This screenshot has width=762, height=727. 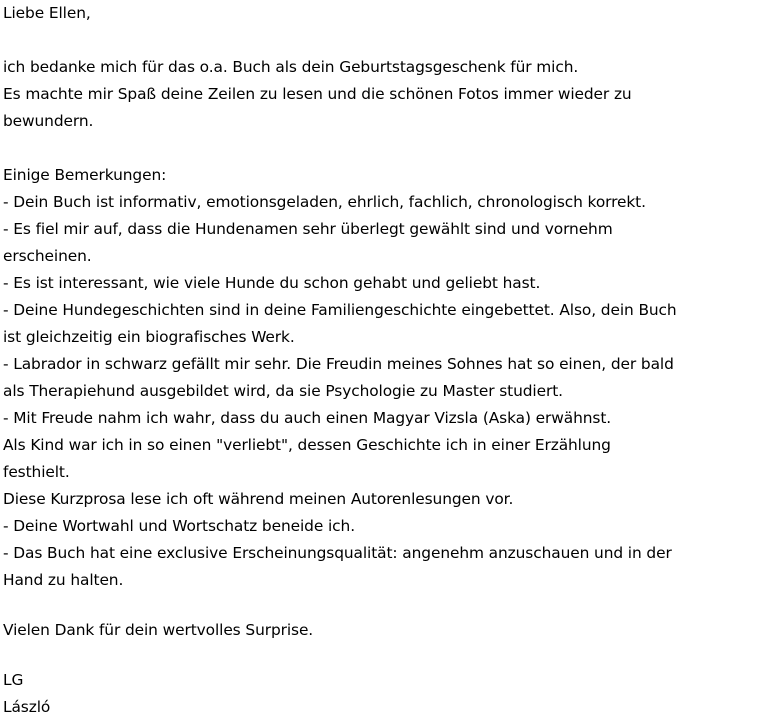 I want to click on remark-line: Hand zu halten., so click(x=63, y=580).